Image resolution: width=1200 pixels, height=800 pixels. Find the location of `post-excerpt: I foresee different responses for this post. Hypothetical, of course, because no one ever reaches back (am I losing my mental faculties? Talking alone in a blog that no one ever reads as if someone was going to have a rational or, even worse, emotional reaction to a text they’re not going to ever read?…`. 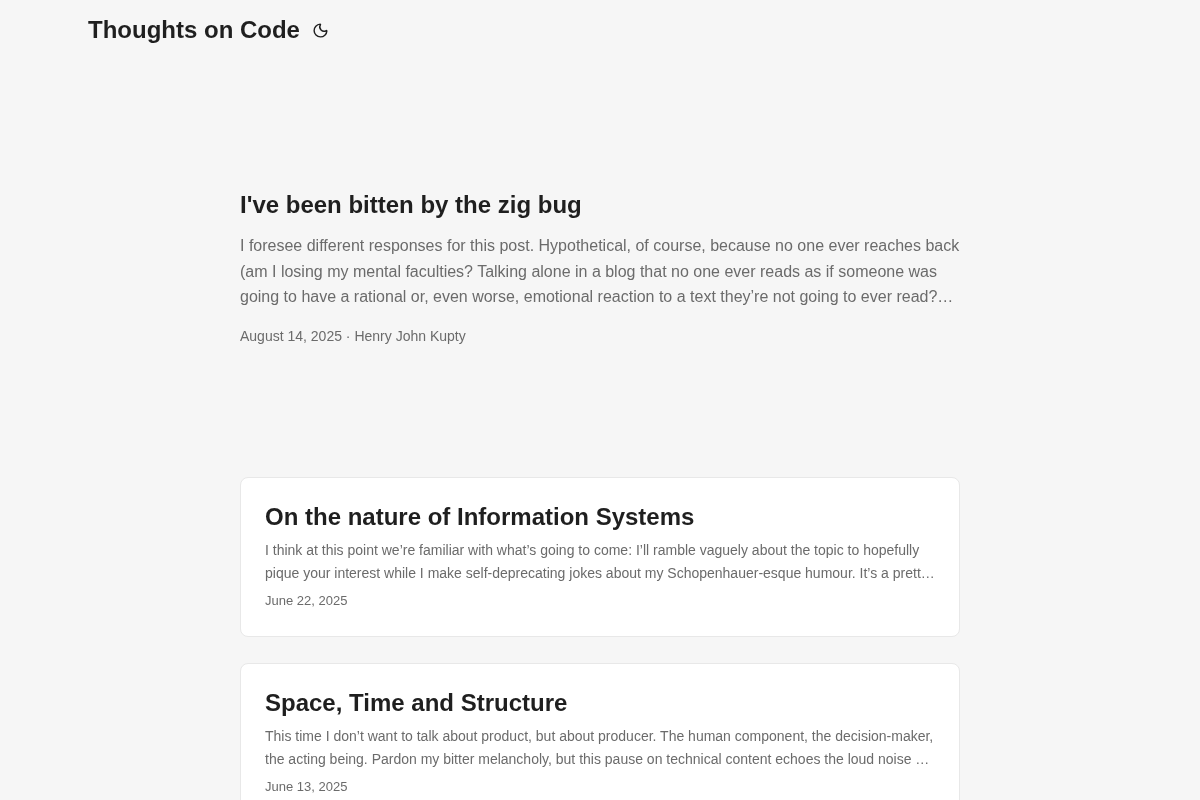

post-excerpt: I foresee different responses for this post. Hypothetical, of course, because no one ever reaches back (am I losing my mental faculties? Talking alone in a blog that no one ever reads as if someone was going to have a rational or, even worse, emotional reaction to a text they’re not going to ever read?… is located at coordinates (600, 271).